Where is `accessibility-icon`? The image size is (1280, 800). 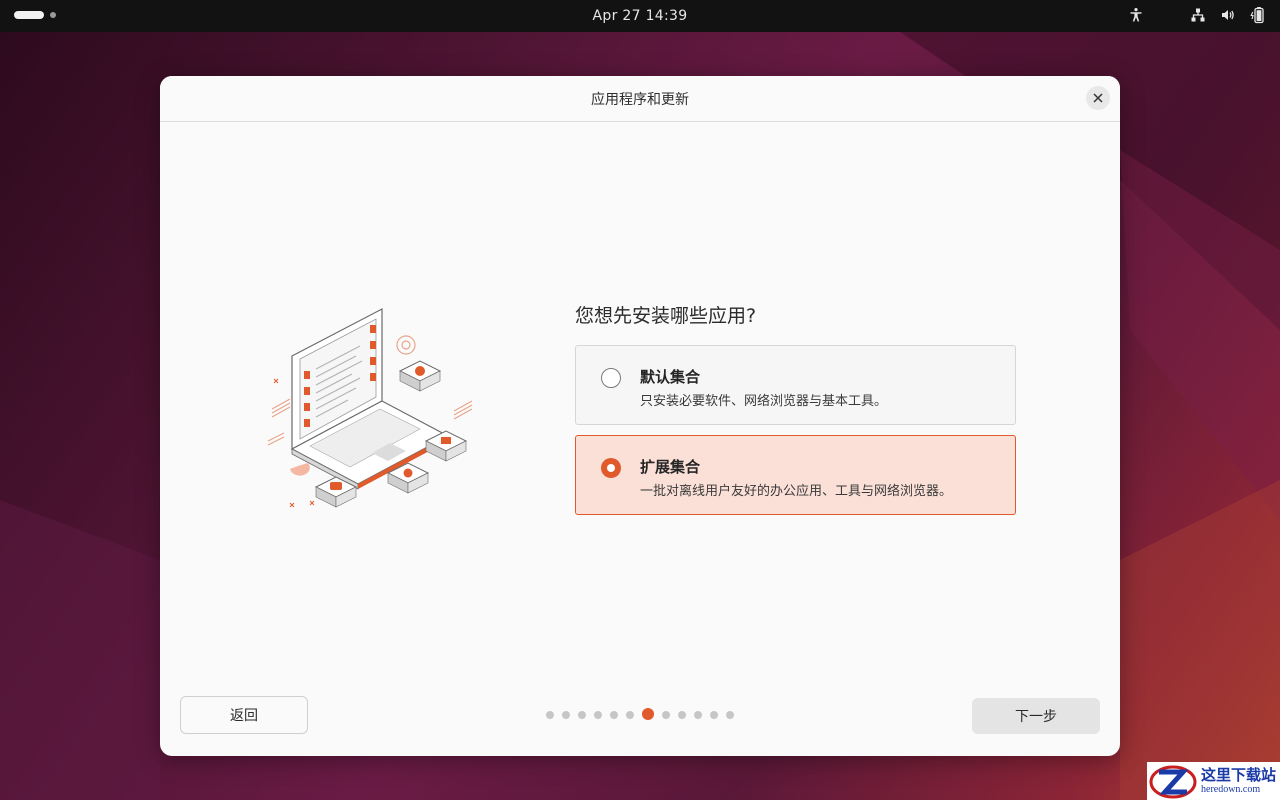 accessibility-icon is located at coordinates (1136, 15).